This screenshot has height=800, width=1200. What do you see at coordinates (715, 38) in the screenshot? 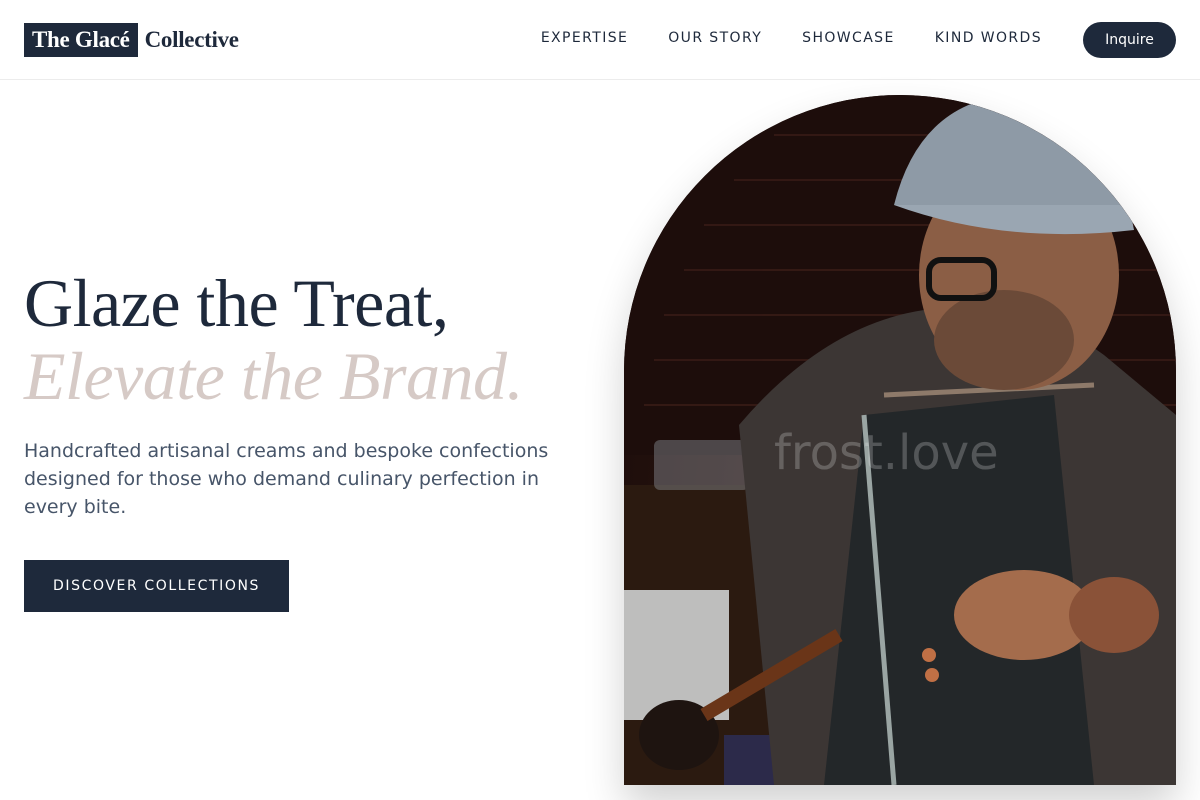
I see `nav-link-our-story: OUR STORY` at bounding box center [715, 38].